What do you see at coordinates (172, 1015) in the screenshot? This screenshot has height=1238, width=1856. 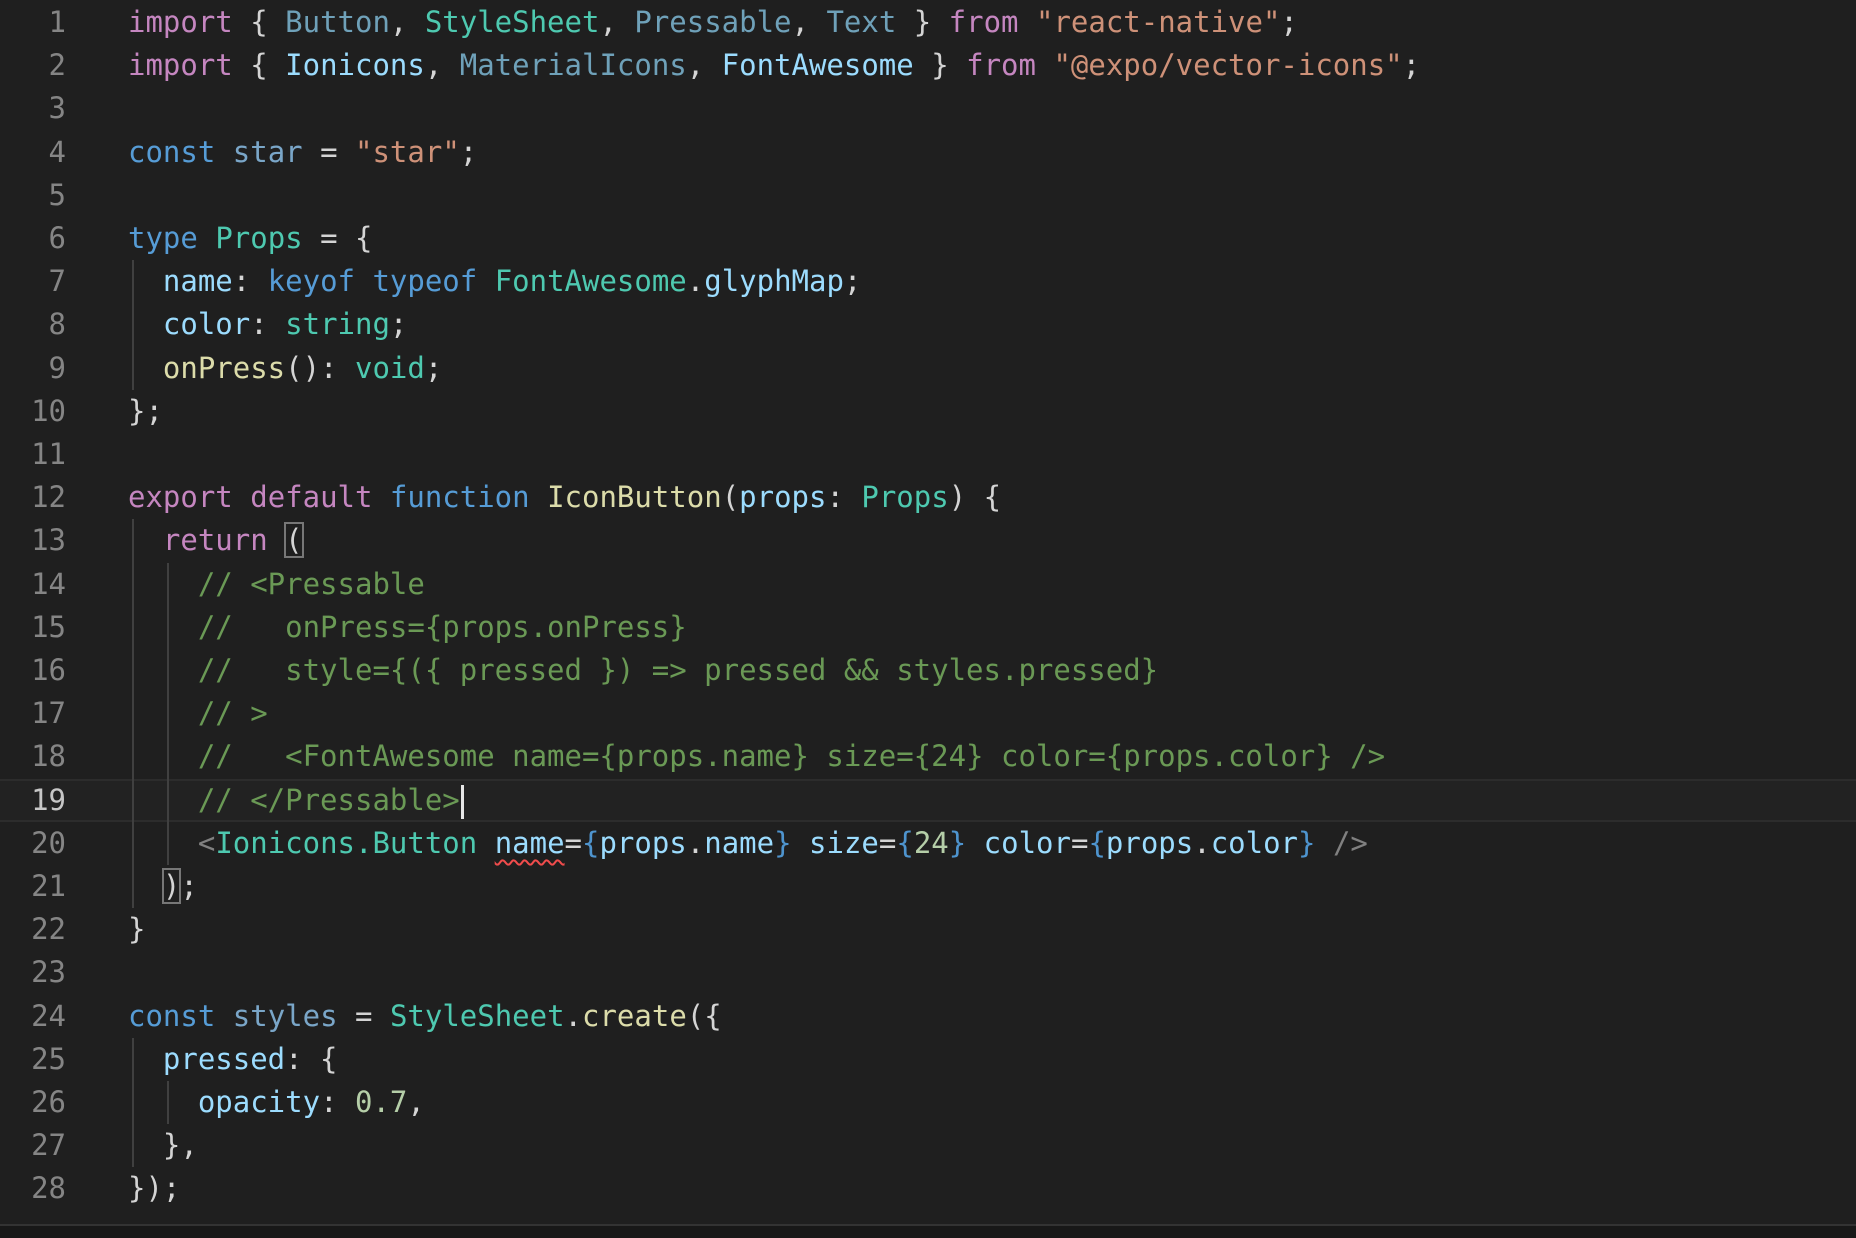 I see `code-token: const` at bounding box center [172, 1015].